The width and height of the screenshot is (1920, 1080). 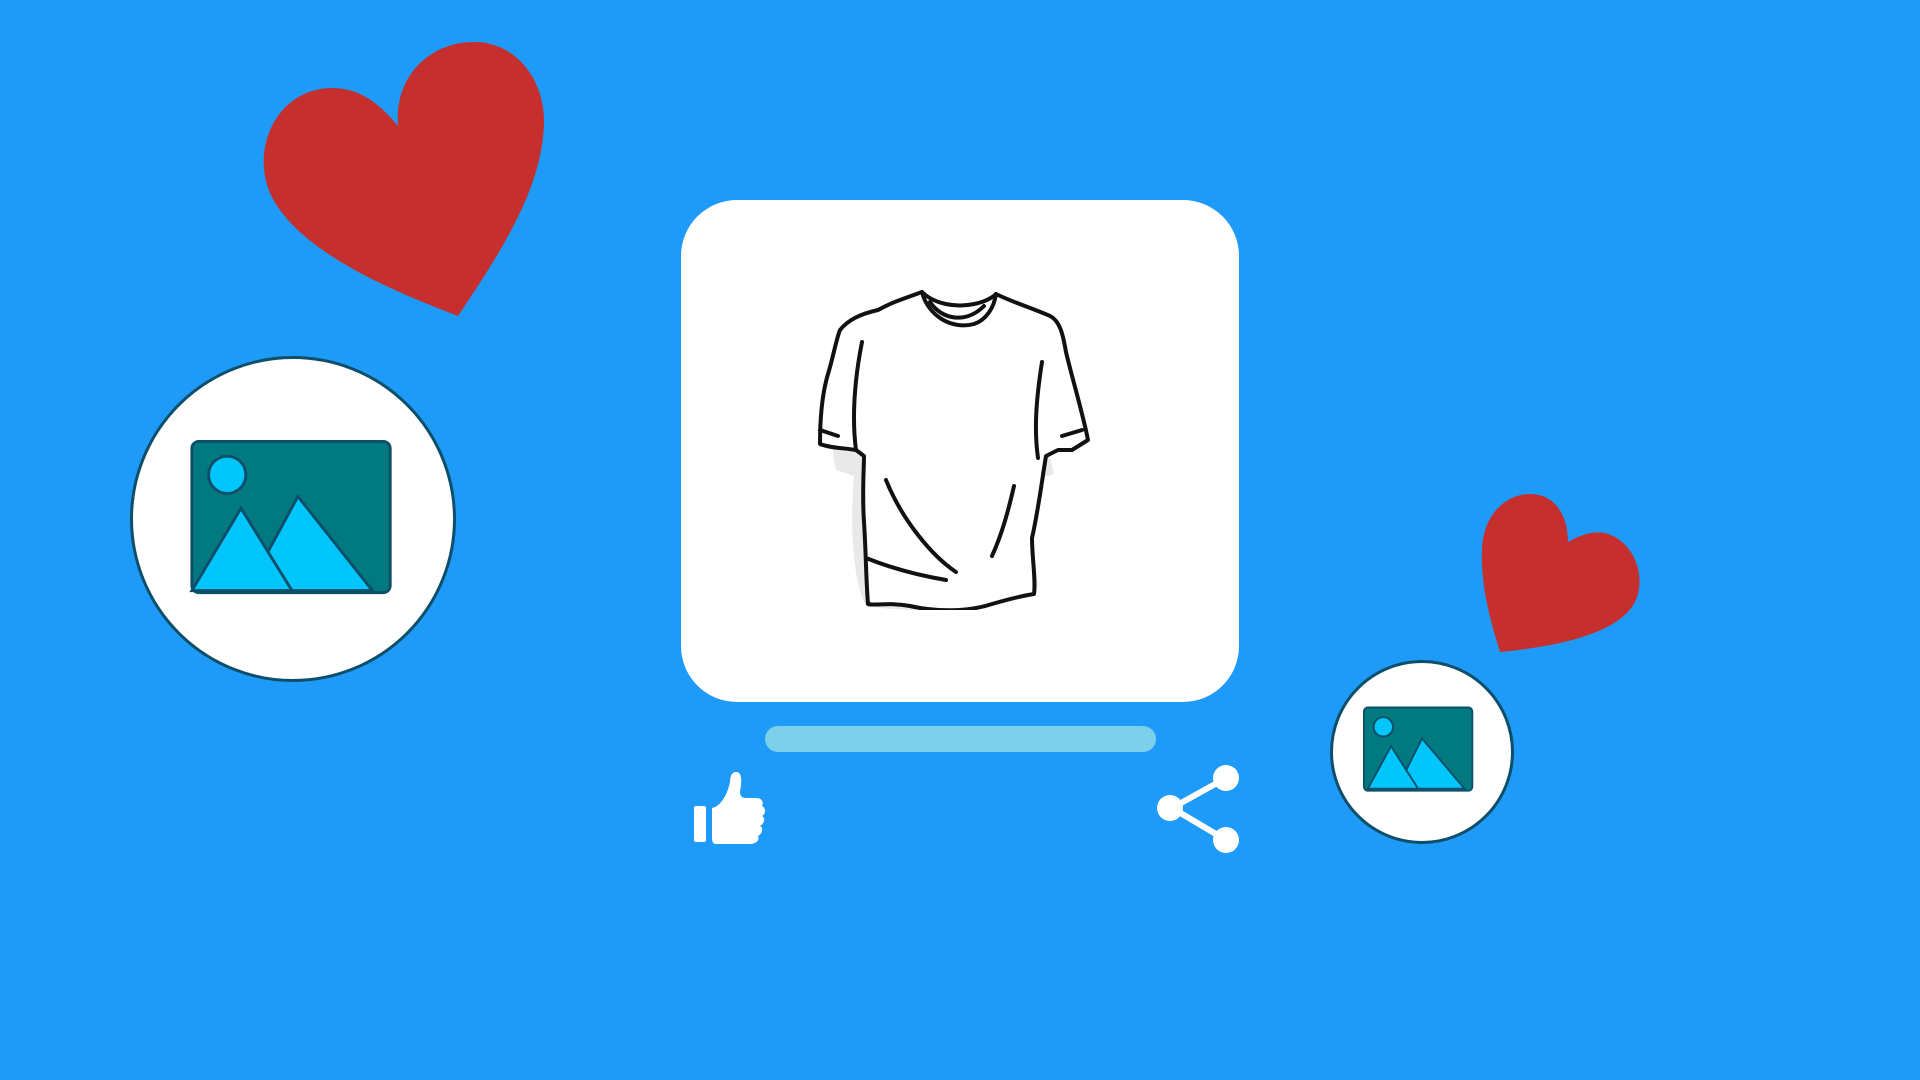 I want to click on share-button, so click(x=1198, y=808).